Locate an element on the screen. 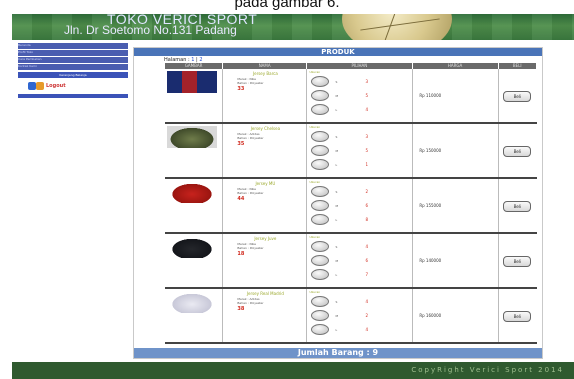  product-stock: 18 is located at coordinates (241, 254).